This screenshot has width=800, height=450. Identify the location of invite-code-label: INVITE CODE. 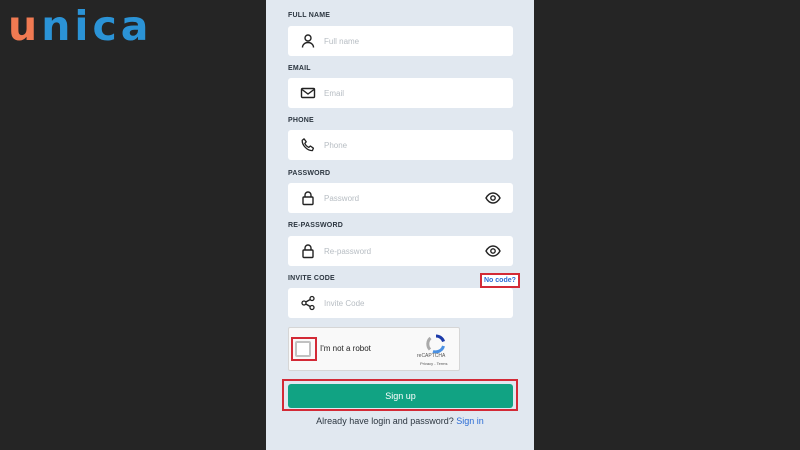
(311, 278).